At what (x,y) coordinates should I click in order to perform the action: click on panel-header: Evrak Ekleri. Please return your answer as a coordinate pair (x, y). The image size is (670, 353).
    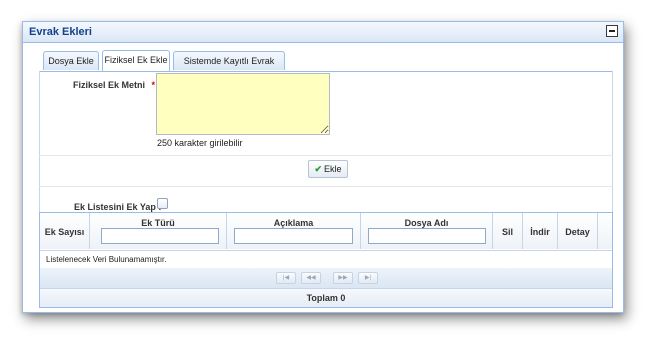
    Looking at the image, I should click on (323, 32).